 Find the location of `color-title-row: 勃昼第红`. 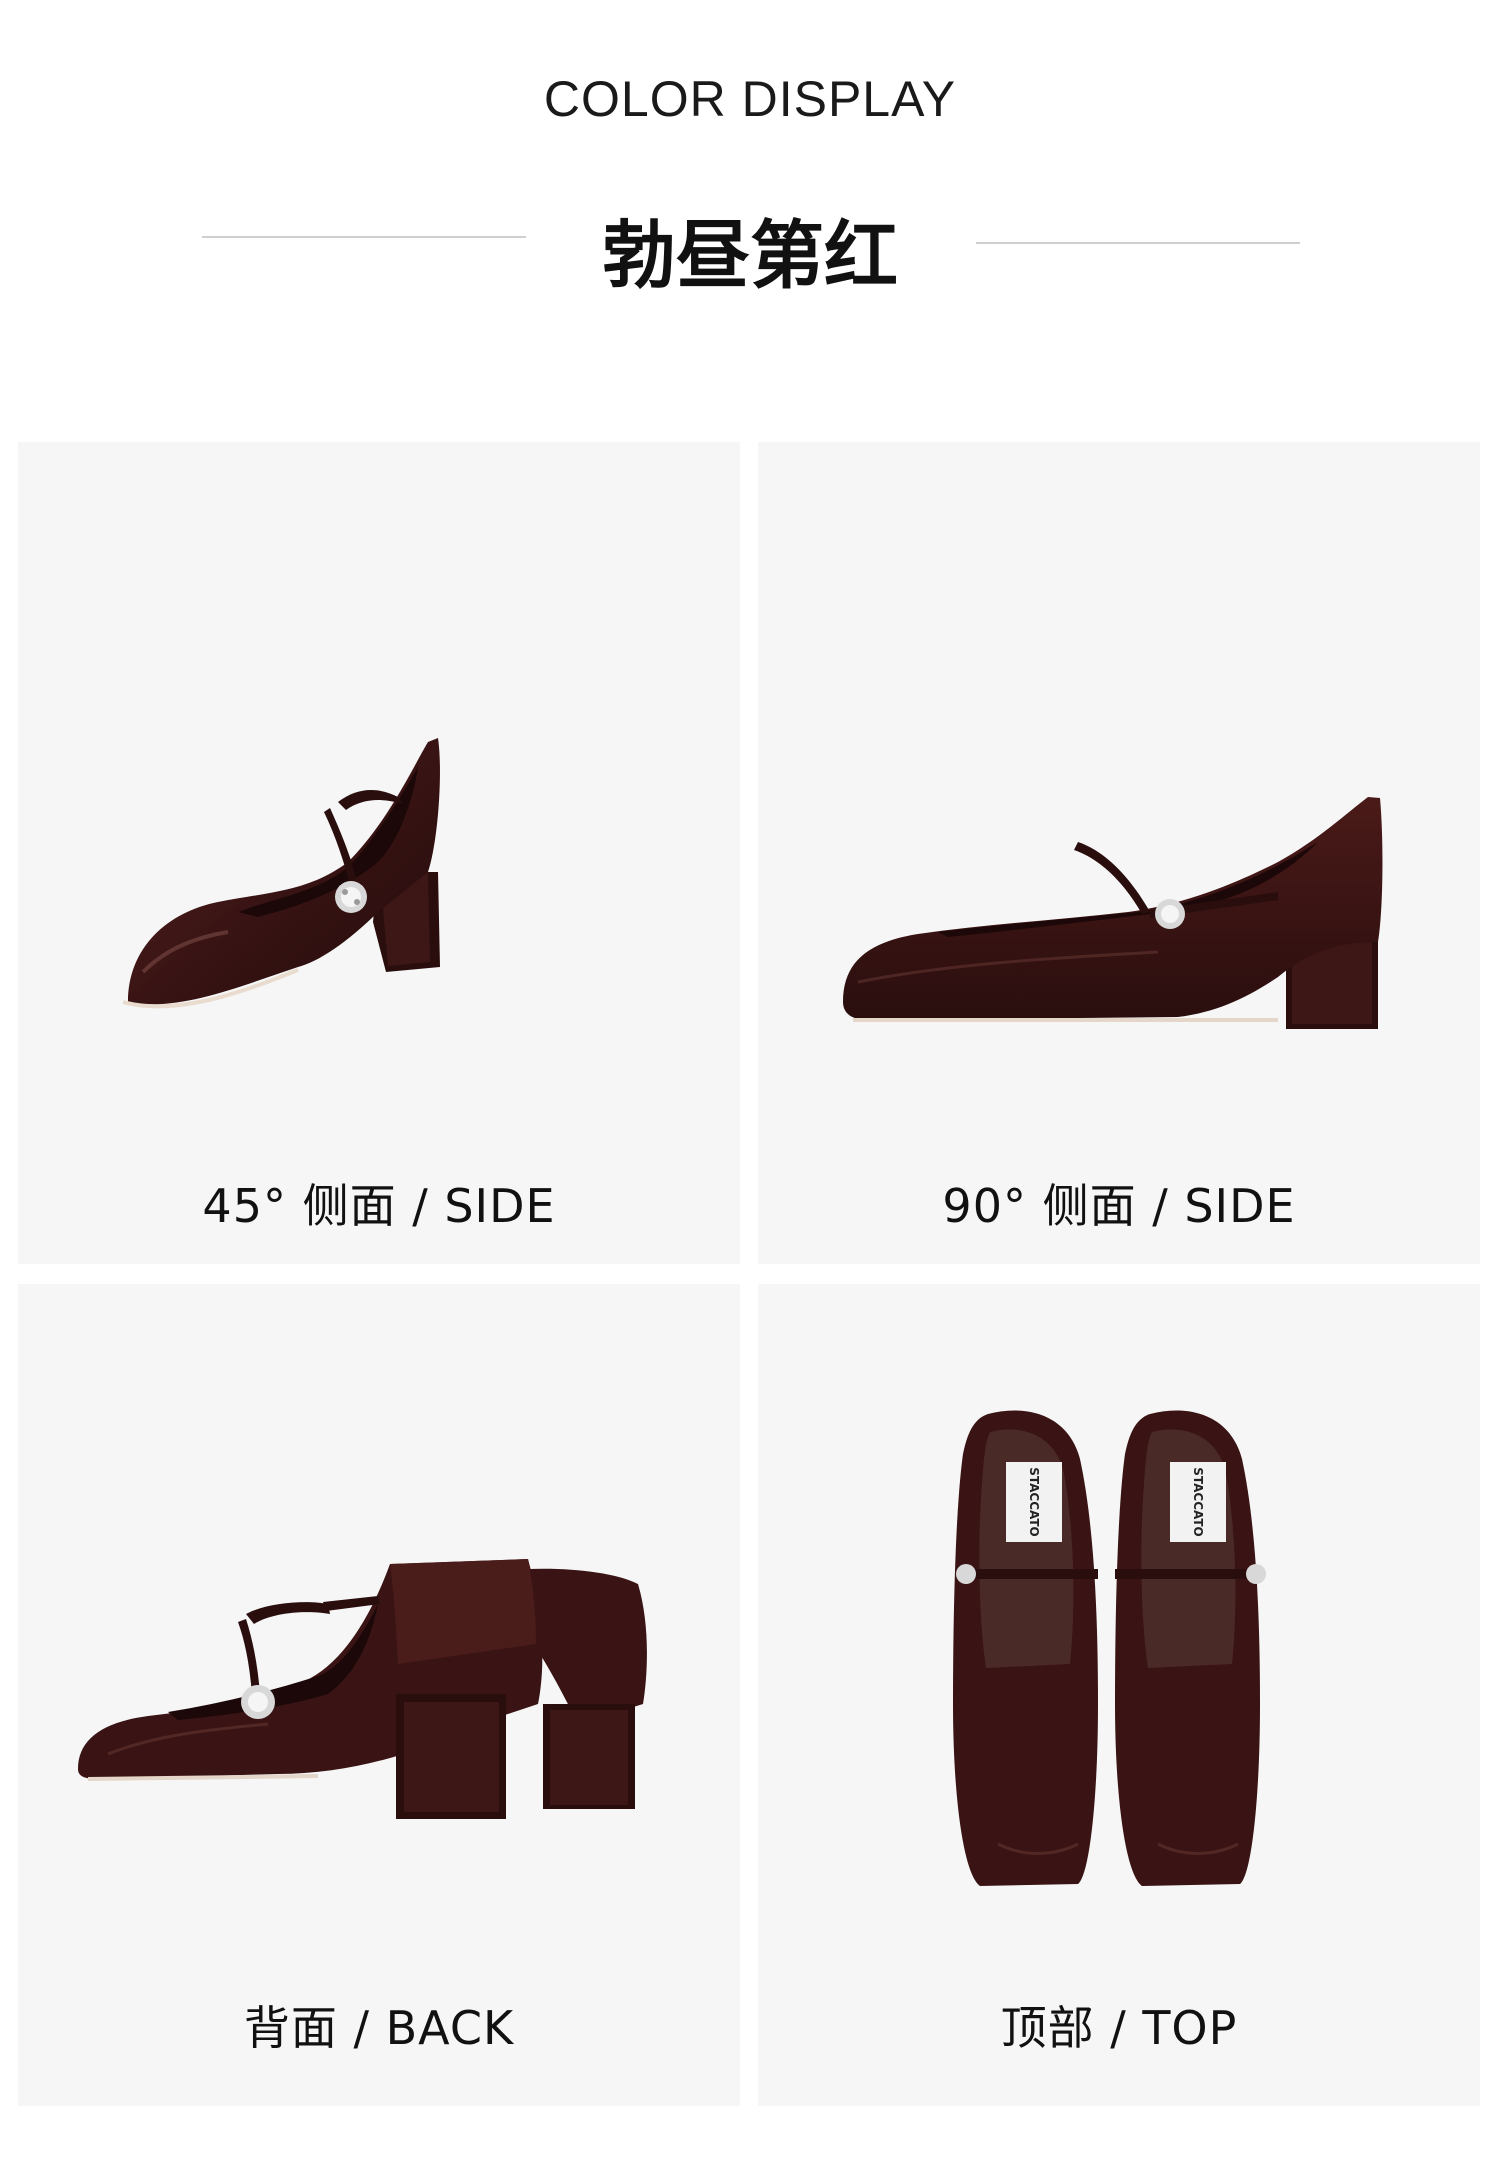

color-title-row: 勃昼第红 is located at coordinates (750, 244).